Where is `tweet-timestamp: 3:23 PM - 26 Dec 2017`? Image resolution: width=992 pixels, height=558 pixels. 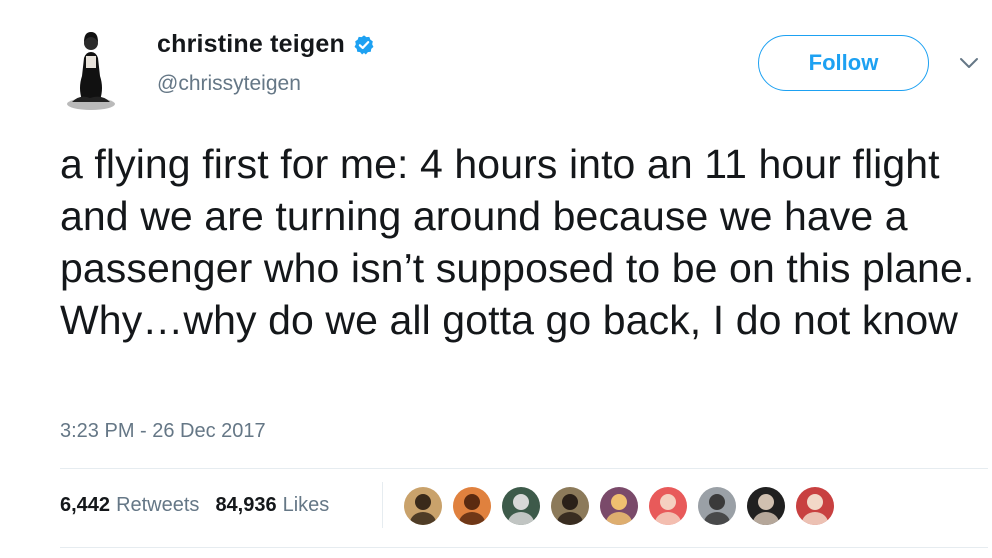 tweet-timestamp: 3:23 PM - 26 Dec 2017 is located at coordinates (163, 431).